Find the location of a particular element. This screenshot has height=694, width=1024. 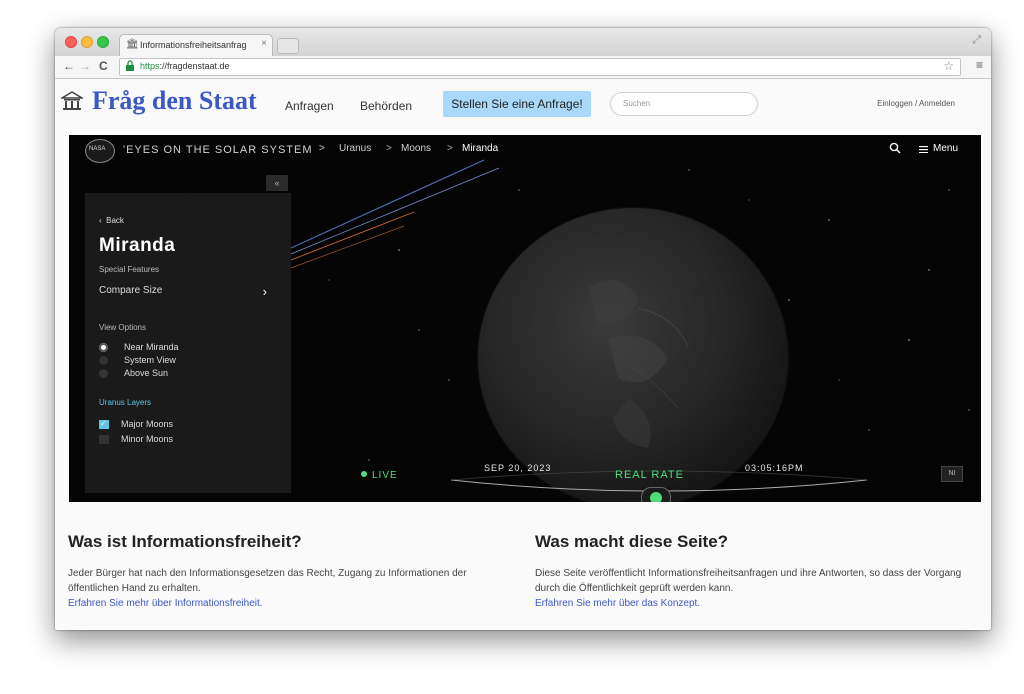

forward-arrow-icon: → is located at coordinates (85, 66).